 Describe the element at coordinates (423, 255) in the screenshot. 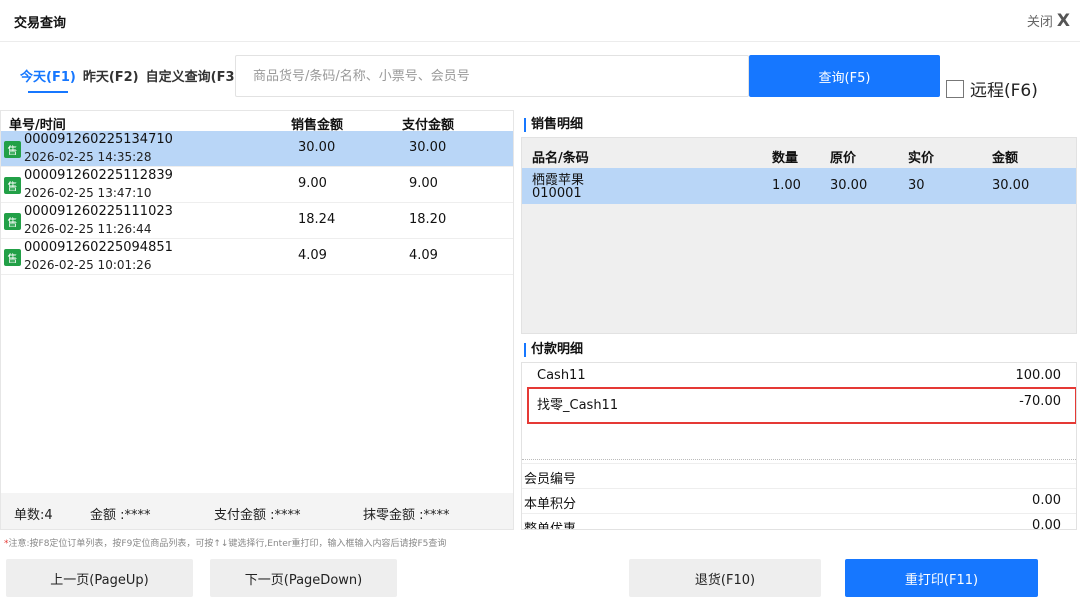

I see `pay-amount: 4.09` at that location.